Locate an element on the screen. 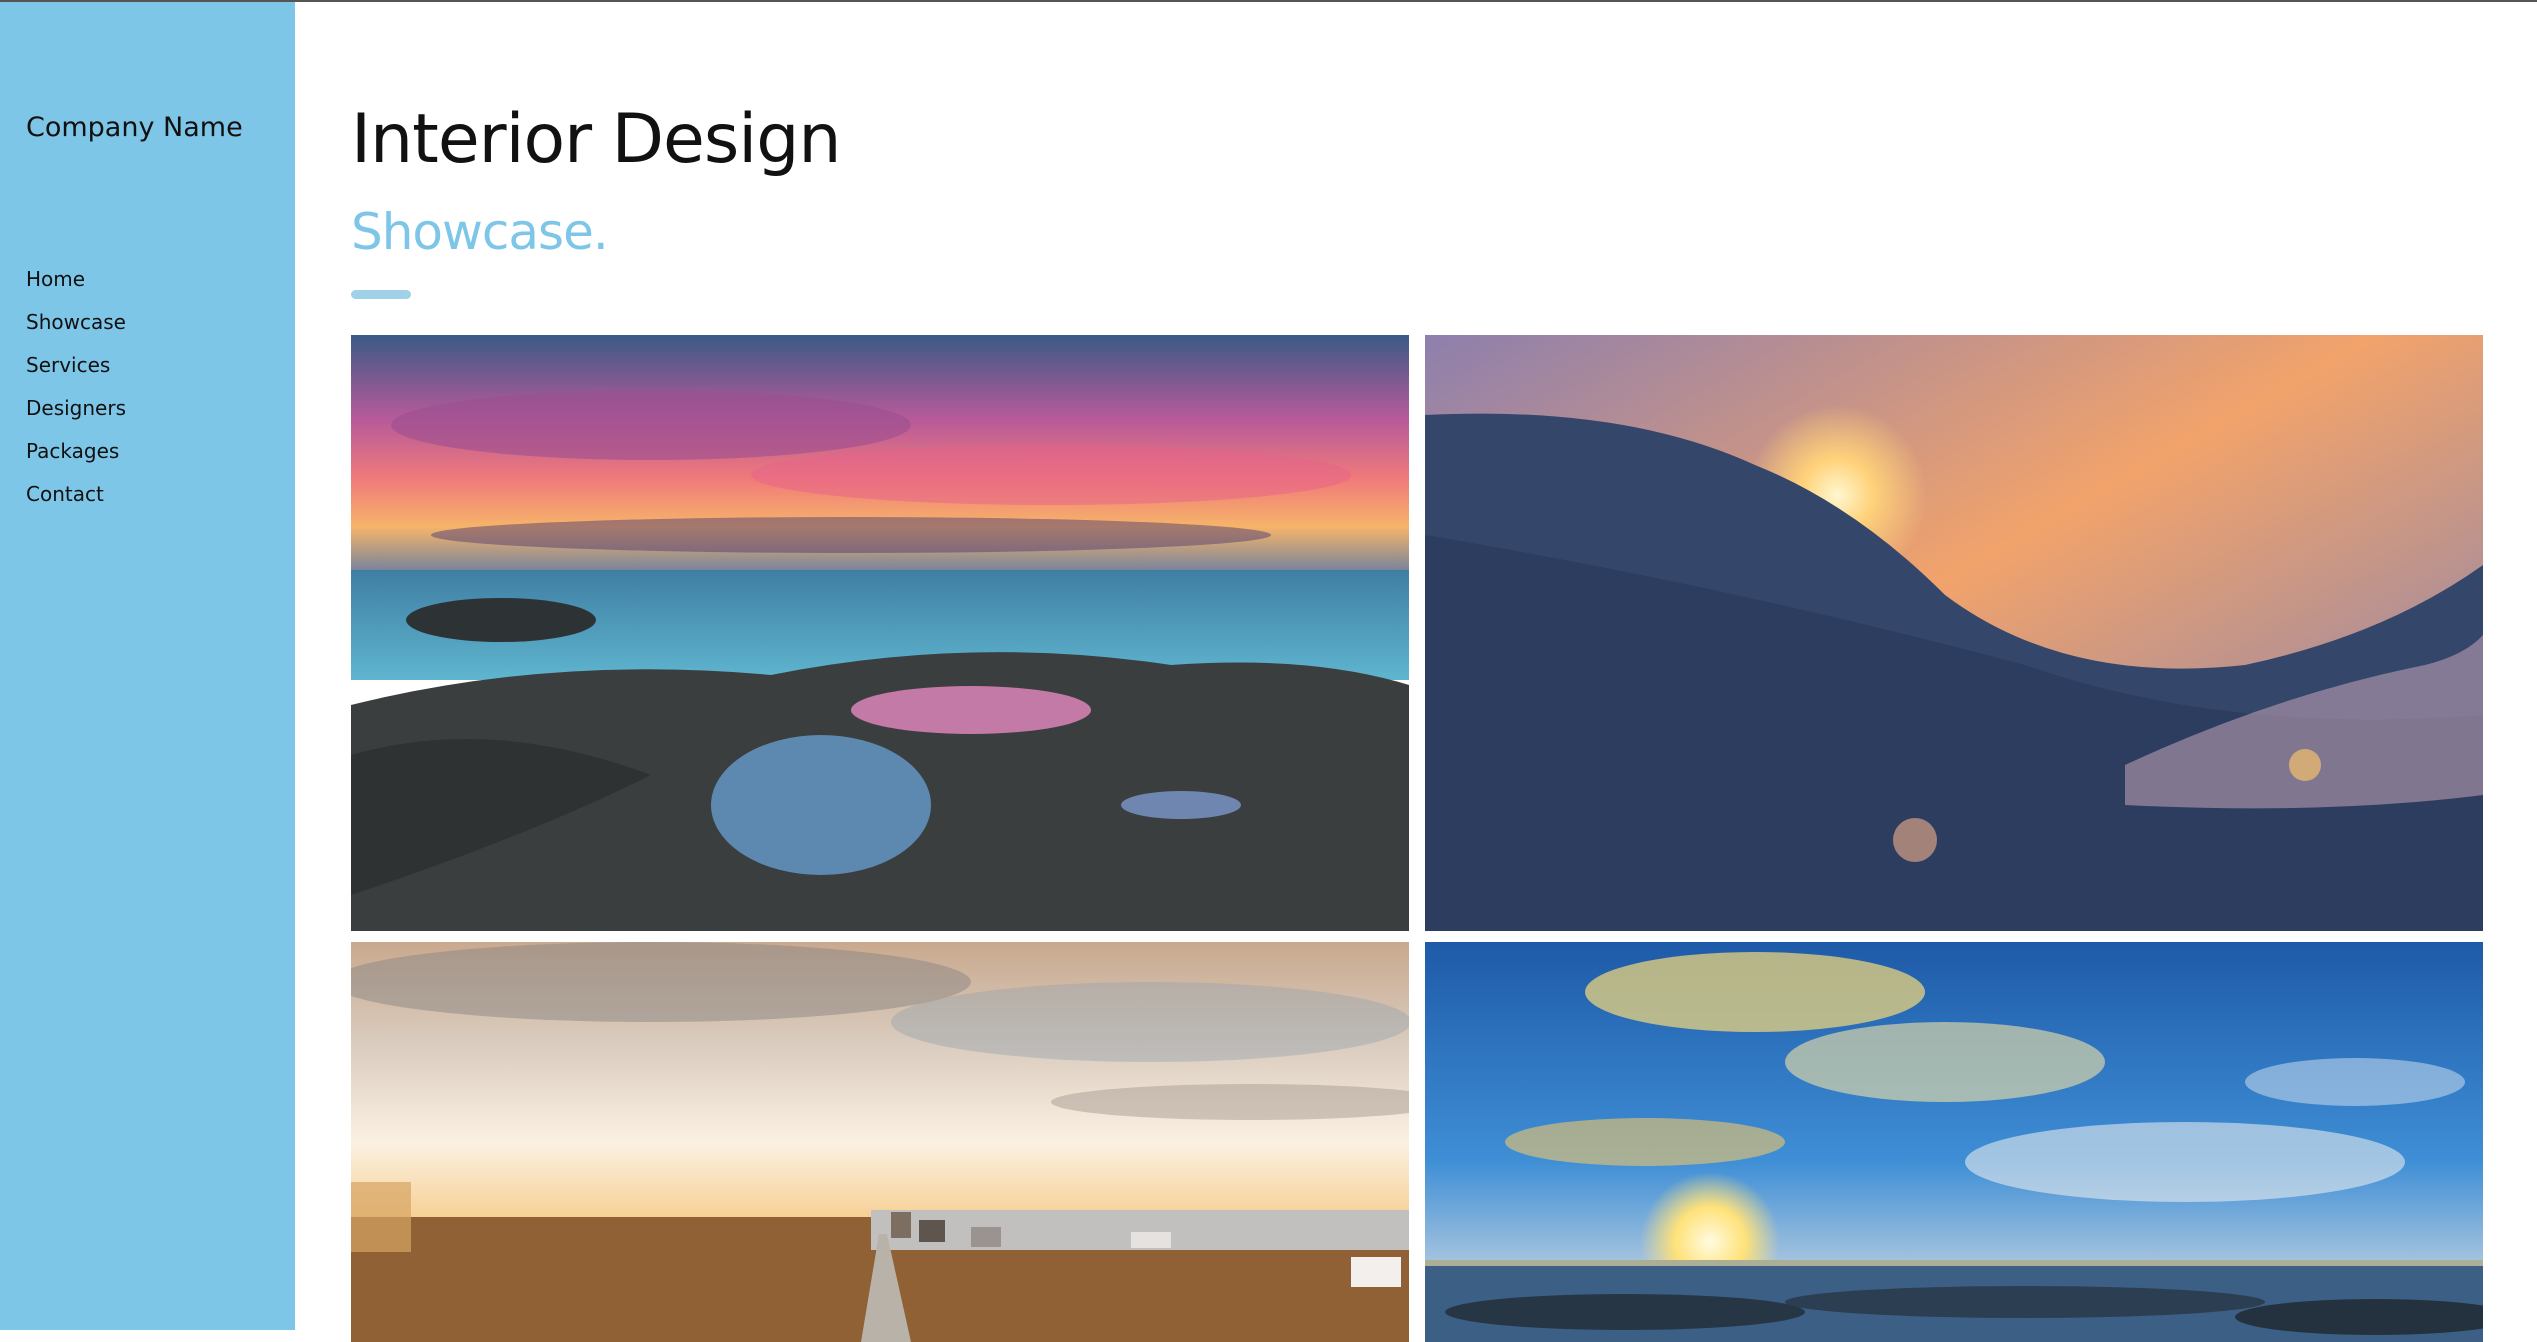 This screenshot has width=2537, height=1342. nav-item-designers: Designers is located at coordinates (76, 414).